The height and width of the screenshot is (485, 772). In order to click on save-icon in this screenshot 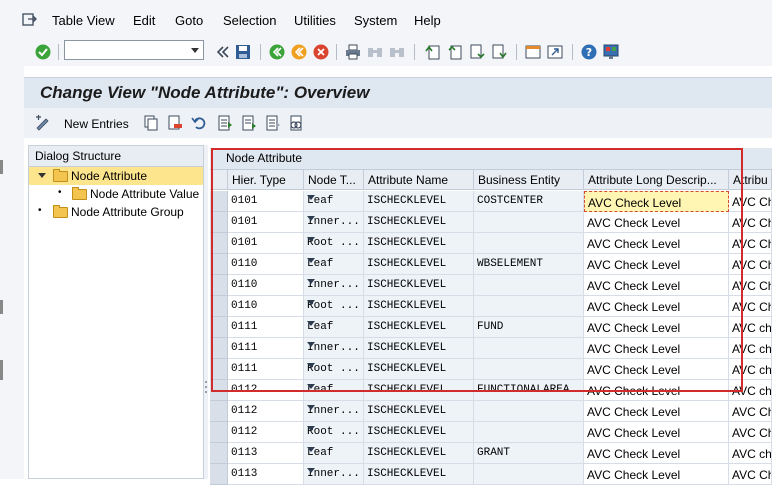, I will do `click(243, 52)`.